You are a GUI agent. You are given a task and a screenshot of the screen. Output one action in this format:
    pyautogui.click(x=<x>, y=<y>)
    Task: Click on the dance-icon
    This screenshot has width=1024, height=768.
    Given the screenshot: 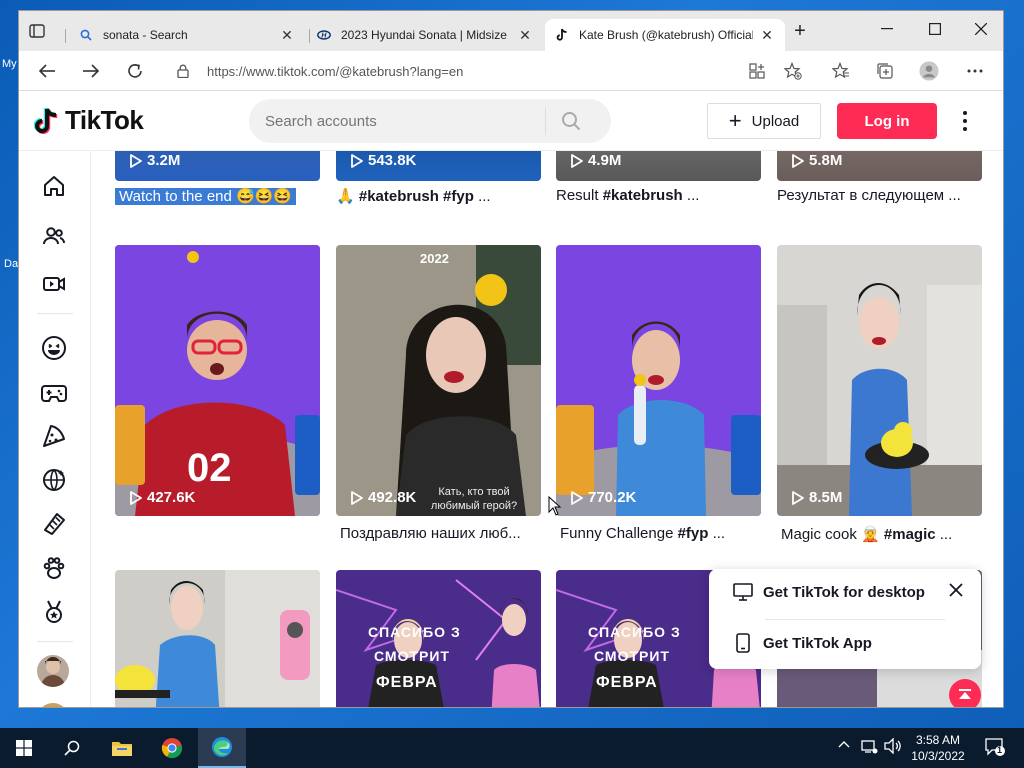 What is the action you would take?
    pyautogui.click(x=54, y=480)
    